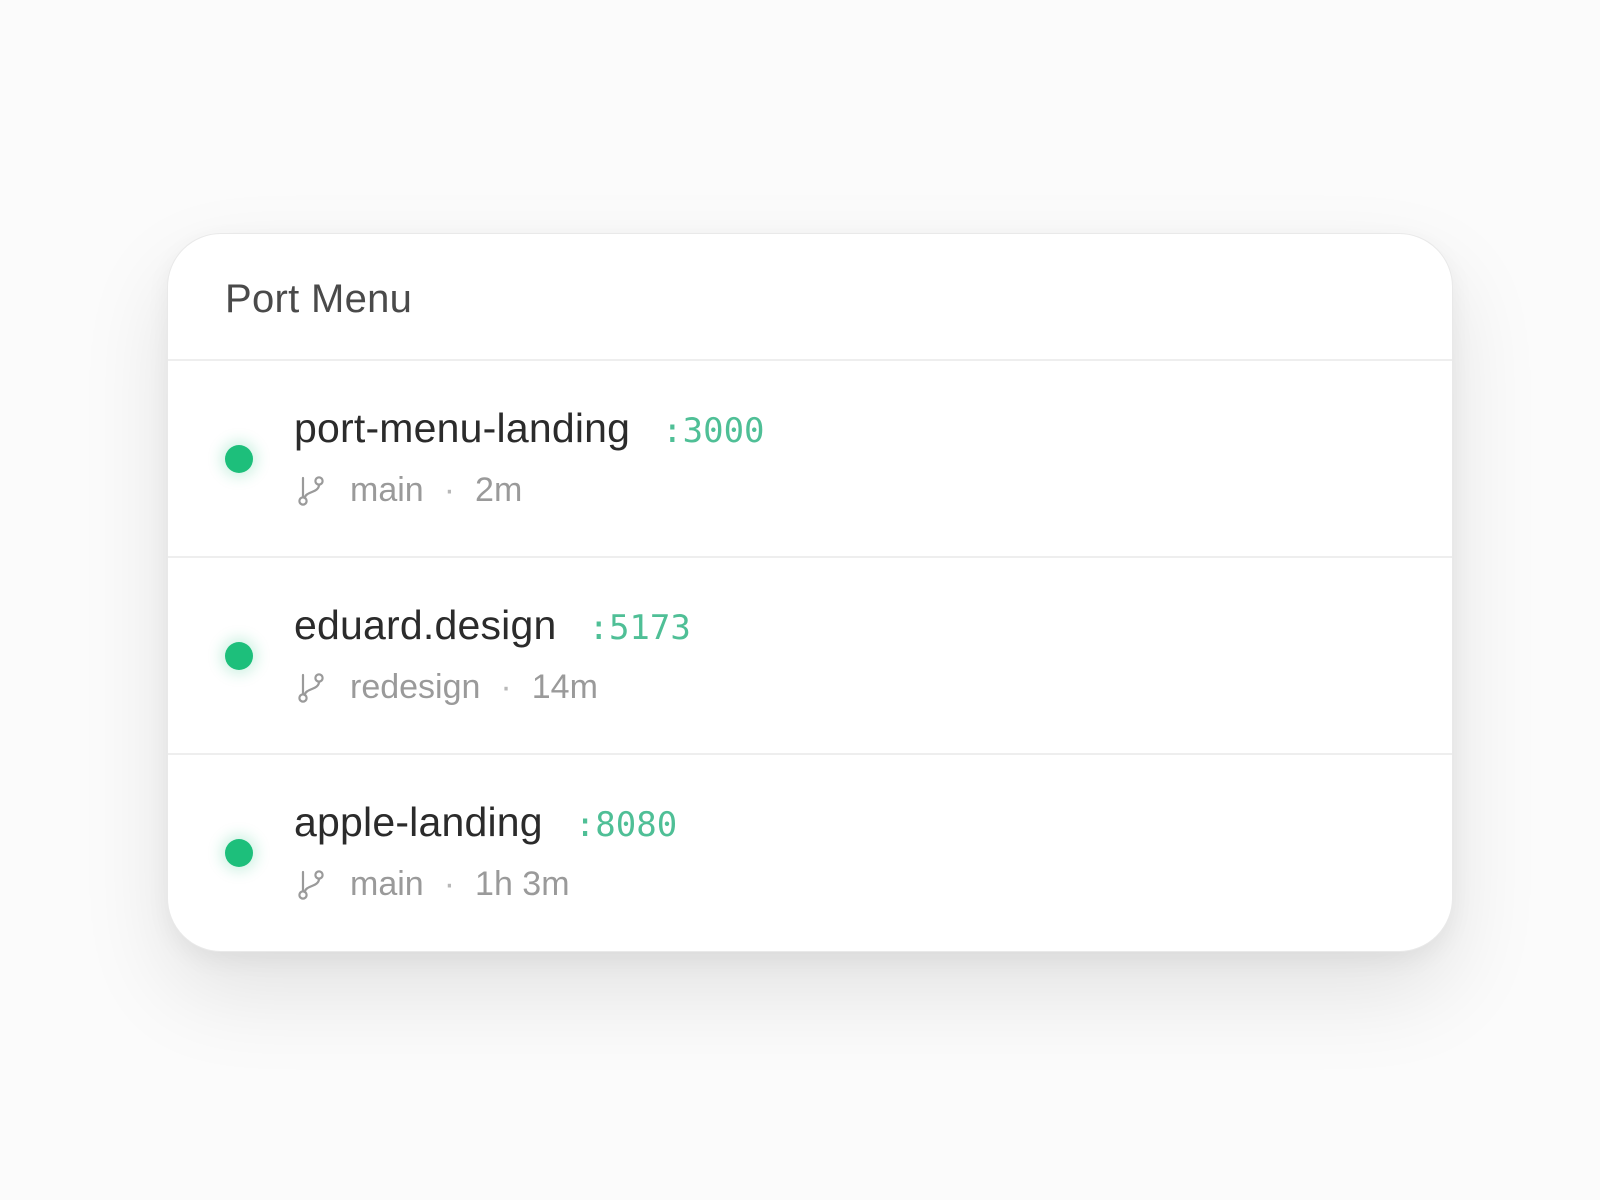 The width and height of the screenshot is (1600, 1200). What do you see at coordinates (626, 825) in the screenshot?
I see `port-number: :8080` at bounding box center [626, 825].